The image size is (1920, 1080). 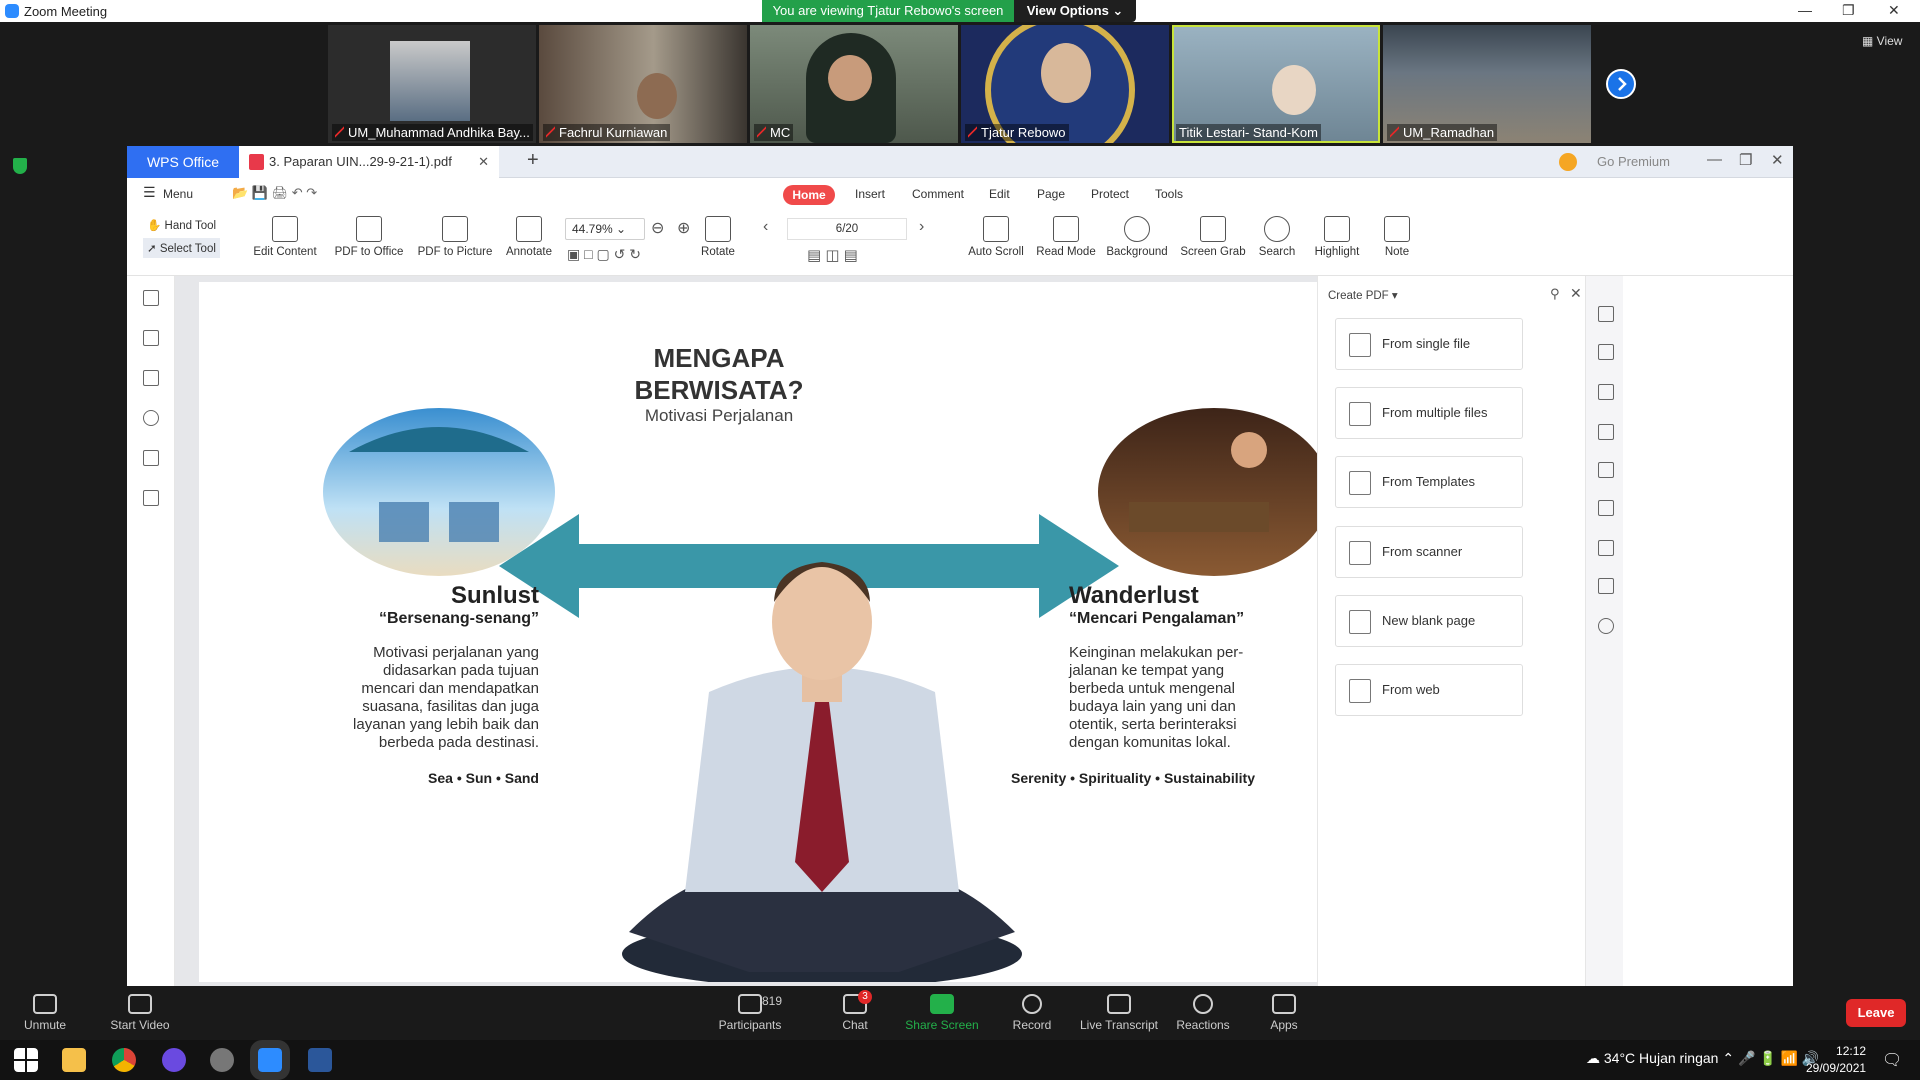 What do you see at coordinates (1337, 237) in the screenshot?
I see `highlight-button: Highlight` at bounding box center [1337, 237].